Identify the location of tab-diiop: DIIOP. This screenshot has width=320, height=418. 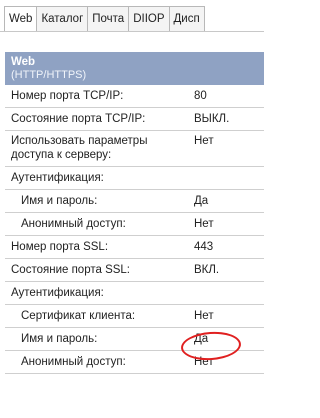
(149, 18).